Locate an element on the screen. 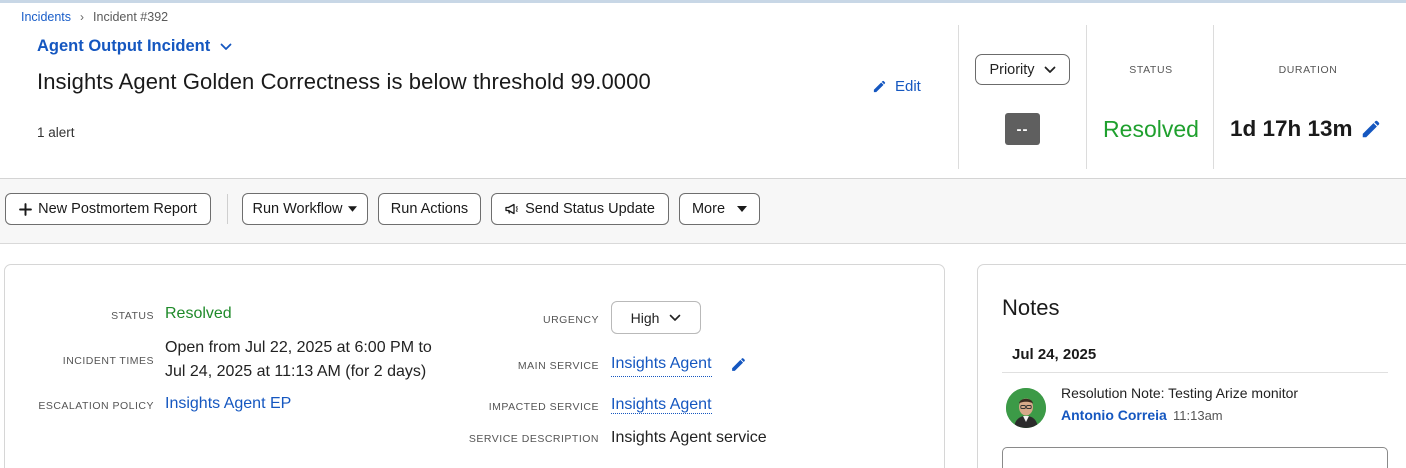  breadcrumb-incidents-link: Incidents is located at coordinates (46, 17).